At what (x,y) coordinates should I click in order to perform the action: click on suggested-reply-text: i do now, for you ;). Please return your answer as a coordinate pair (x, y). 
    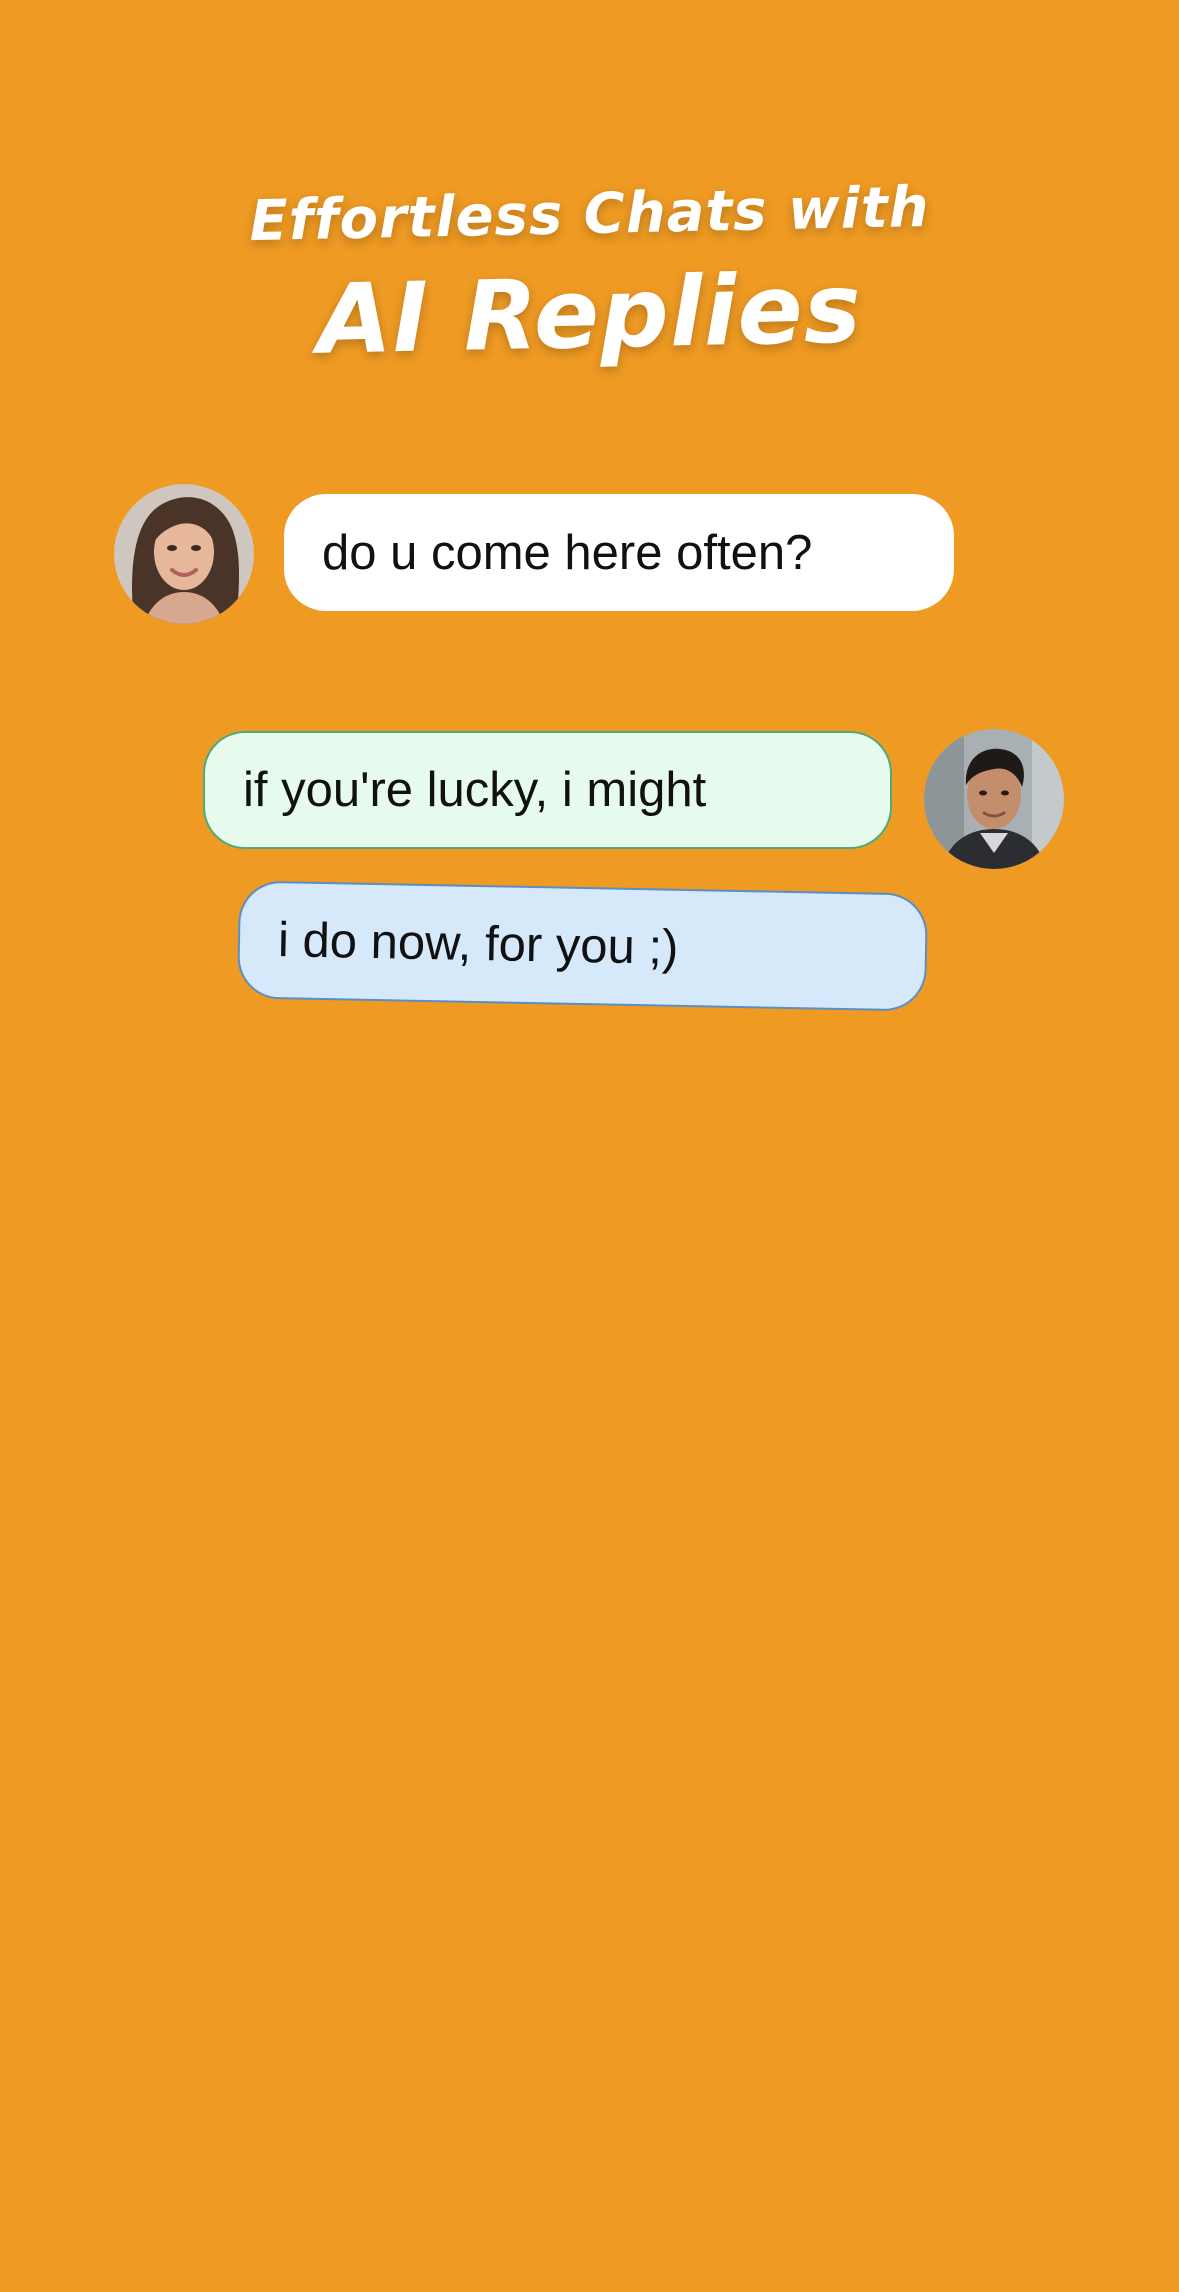
    Looking at the image, I should click on (478, 944).